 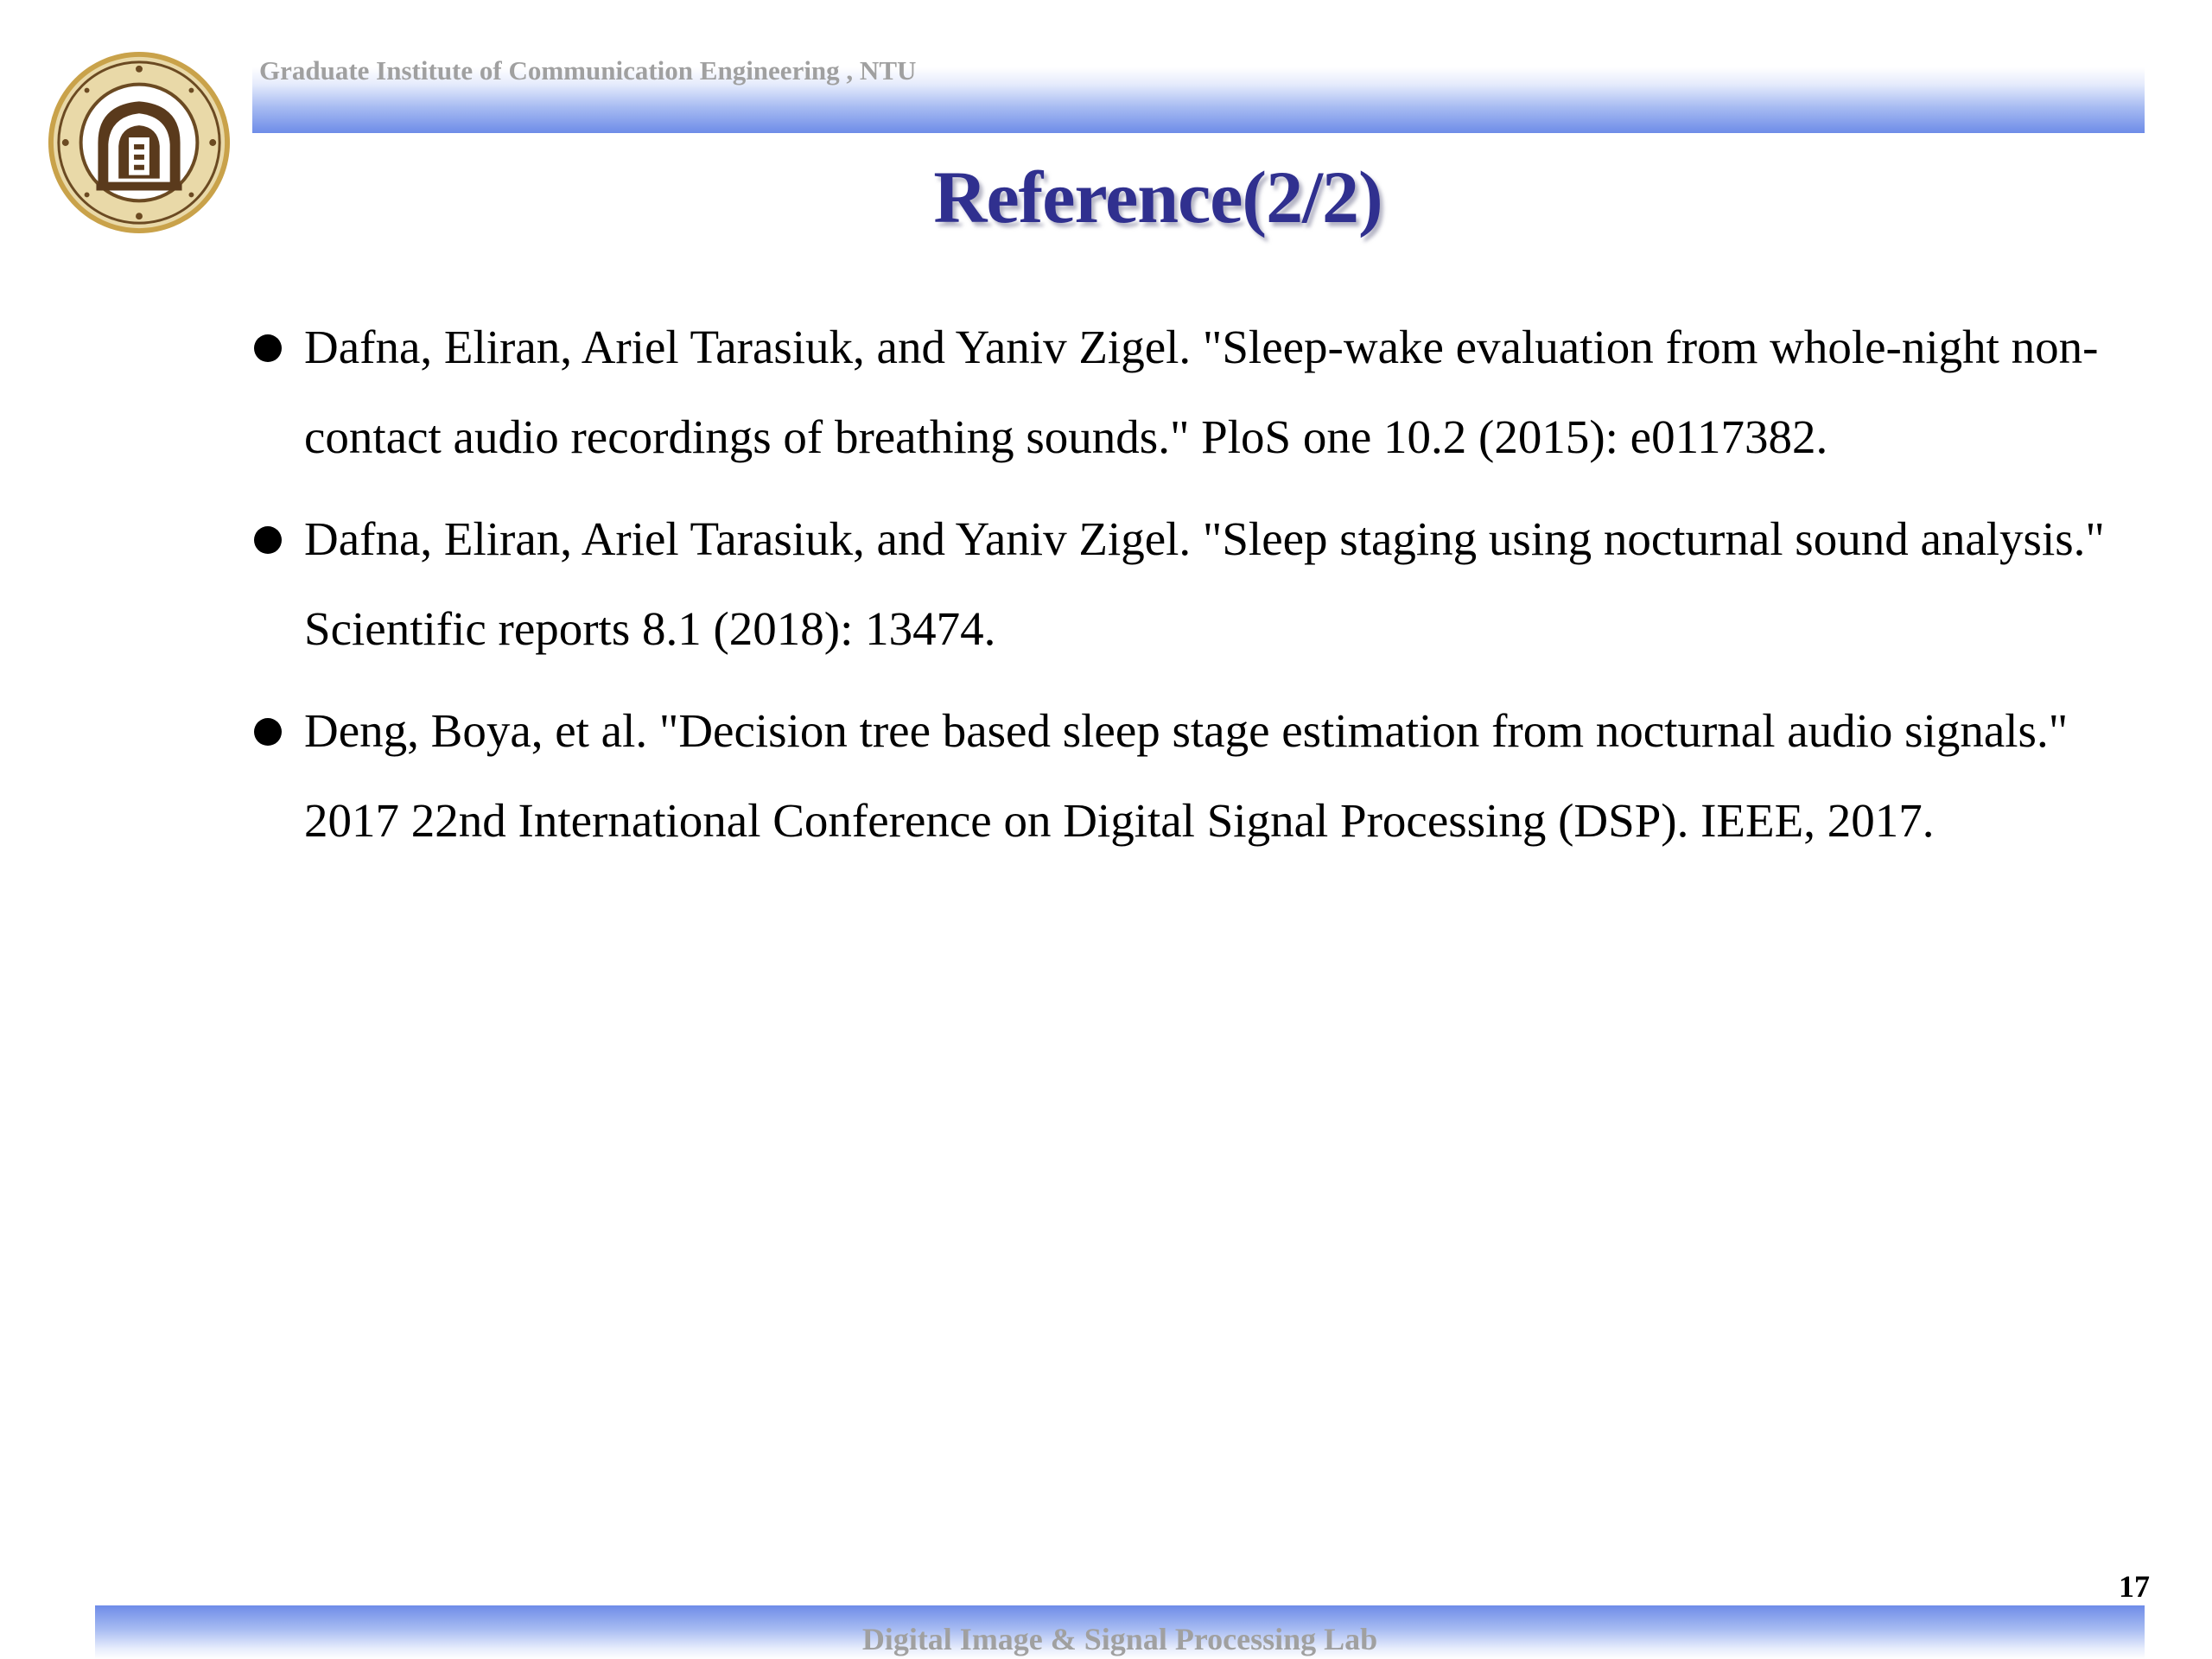 What do you see at coordinates (1119, 1639) in the screenshot?
I see `lab-name: Digital Image & Signal Processing Lab` at bounding box center [1119, 1639].